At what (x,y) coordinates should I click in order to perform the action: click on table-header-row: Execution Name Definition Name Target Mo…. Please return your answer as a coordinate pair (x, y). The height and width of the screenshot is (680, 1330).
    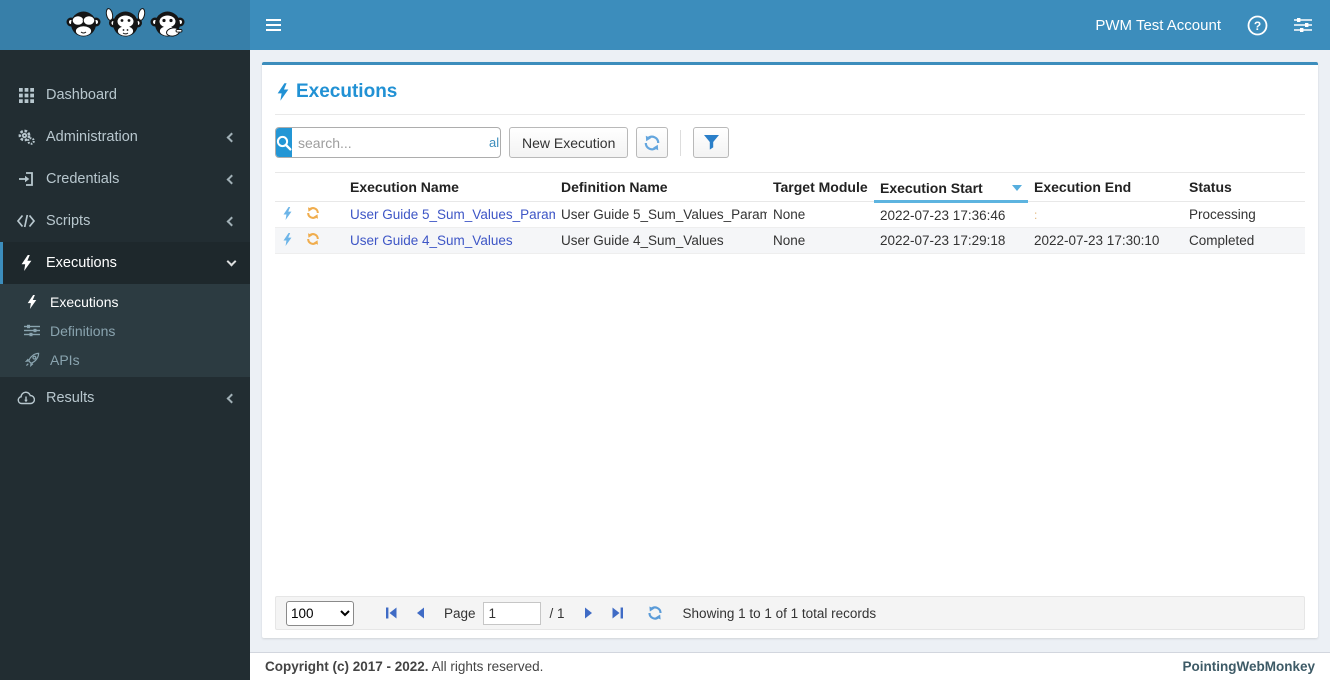
    Looking at the image, I should click on (790, 187).